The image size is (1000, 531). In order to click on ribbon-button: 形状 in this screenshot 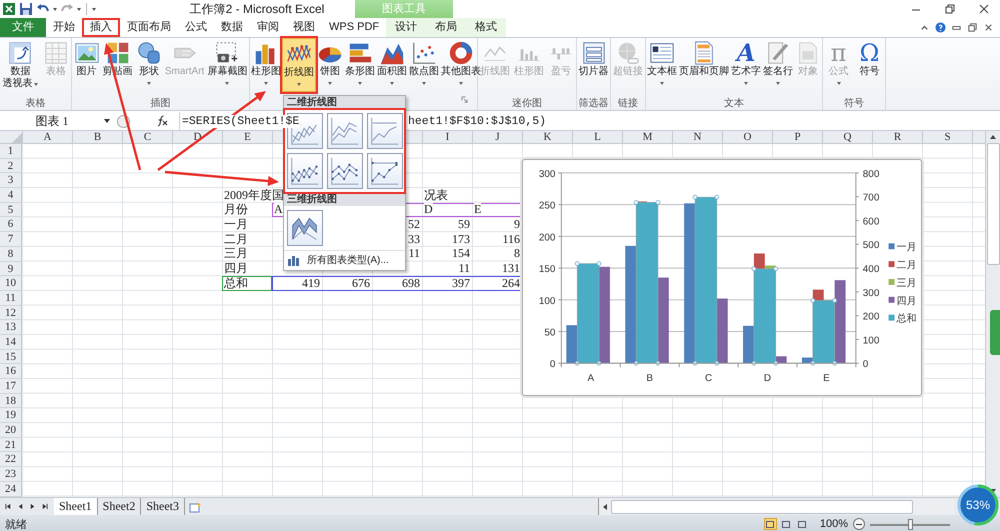, I will do `click(148, 65)`.